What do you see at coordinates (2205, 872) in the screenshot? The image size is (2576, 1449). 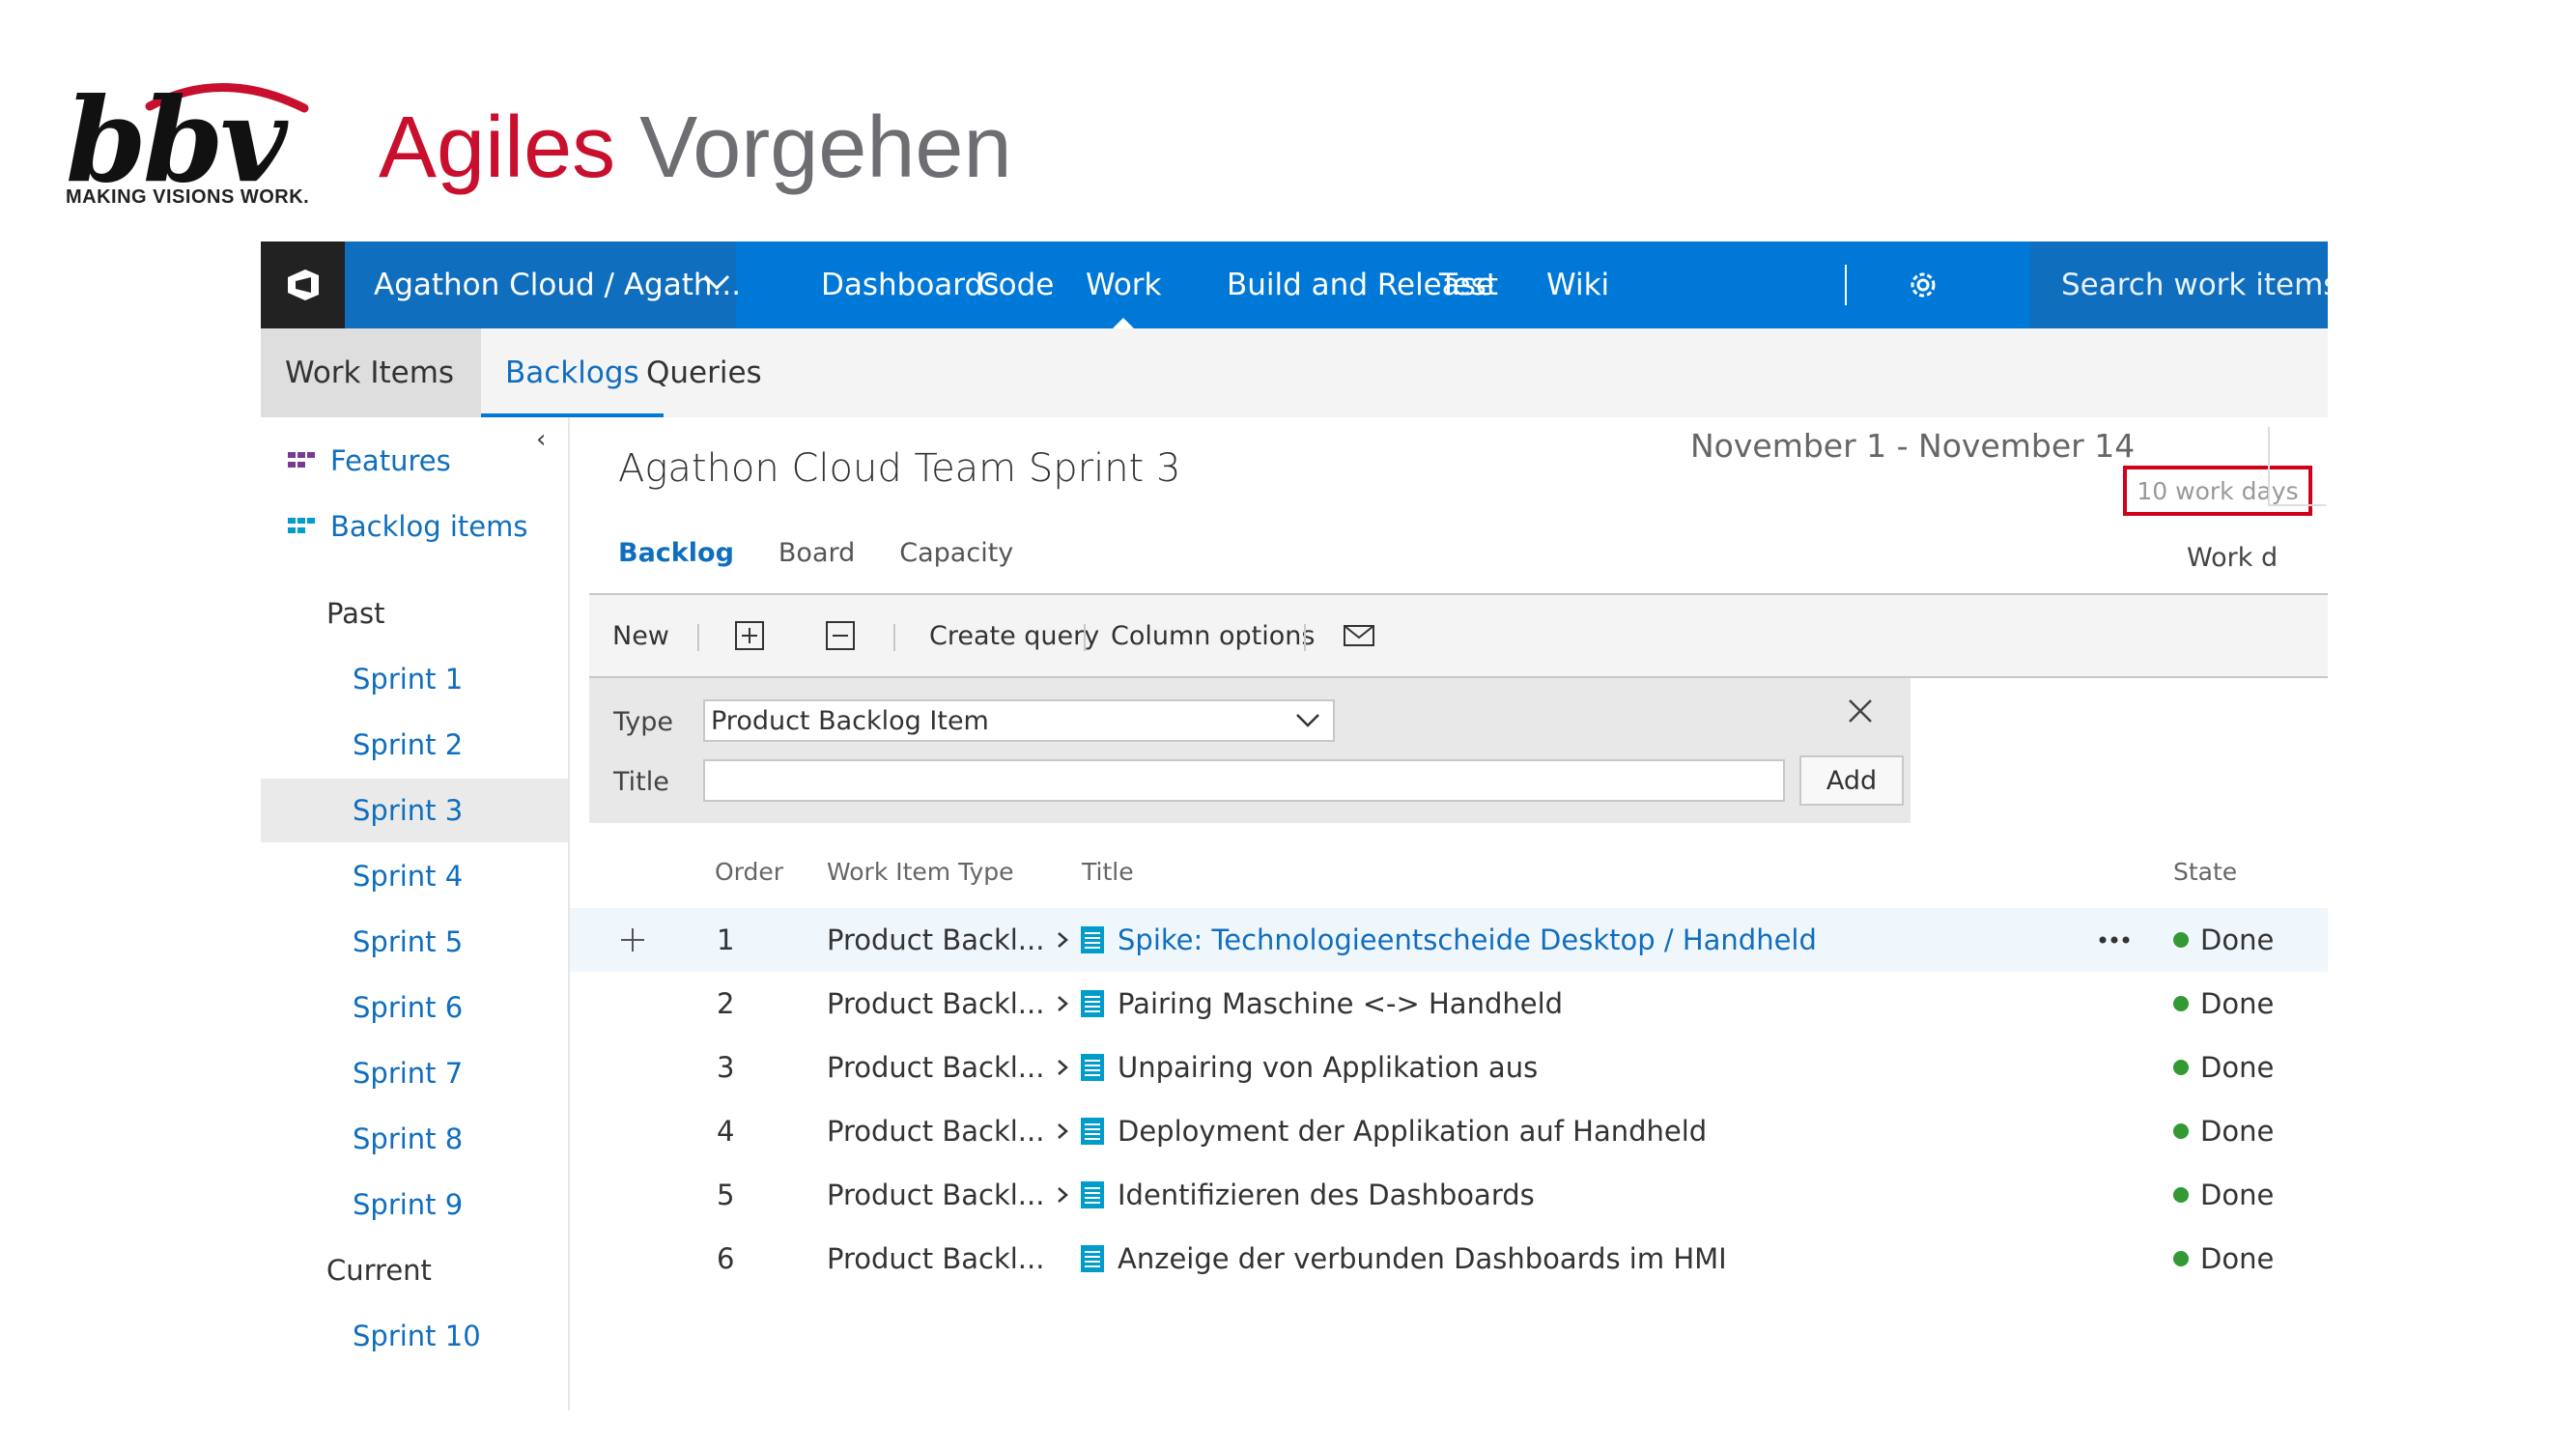 I see `column-state: State` at bounding box center [2205, 872].